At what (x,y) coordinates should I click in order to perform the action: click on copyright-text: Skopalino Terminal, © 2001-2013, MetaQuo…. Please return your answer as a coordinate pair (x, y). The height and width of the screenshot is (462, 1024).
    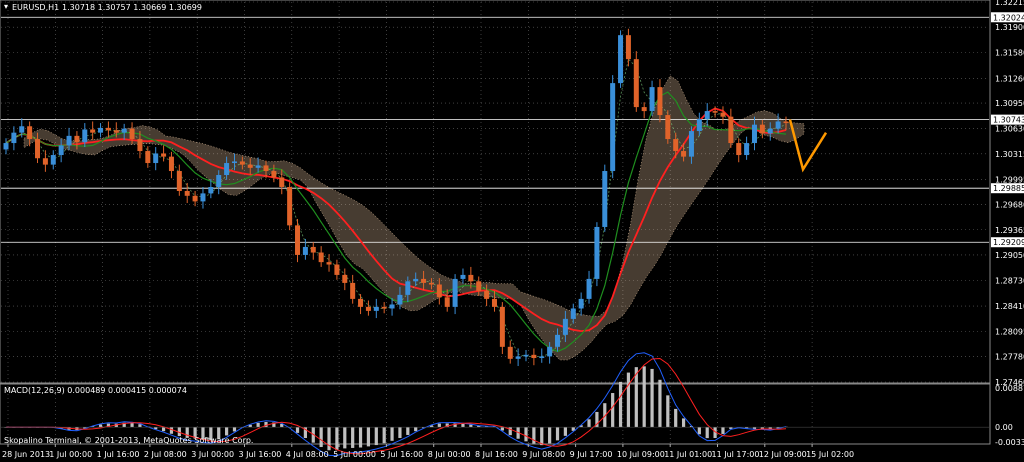
    Looking at the image, I should click on (128, 440).